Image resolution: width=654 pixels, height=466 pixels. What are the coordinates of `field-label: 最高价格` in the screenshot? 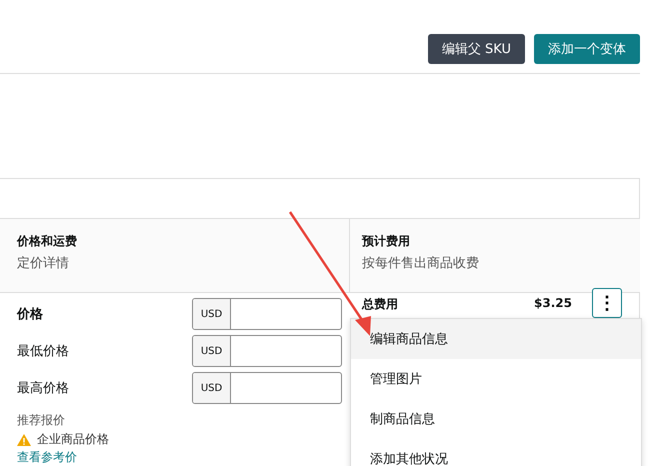 It's located at (43, 388).